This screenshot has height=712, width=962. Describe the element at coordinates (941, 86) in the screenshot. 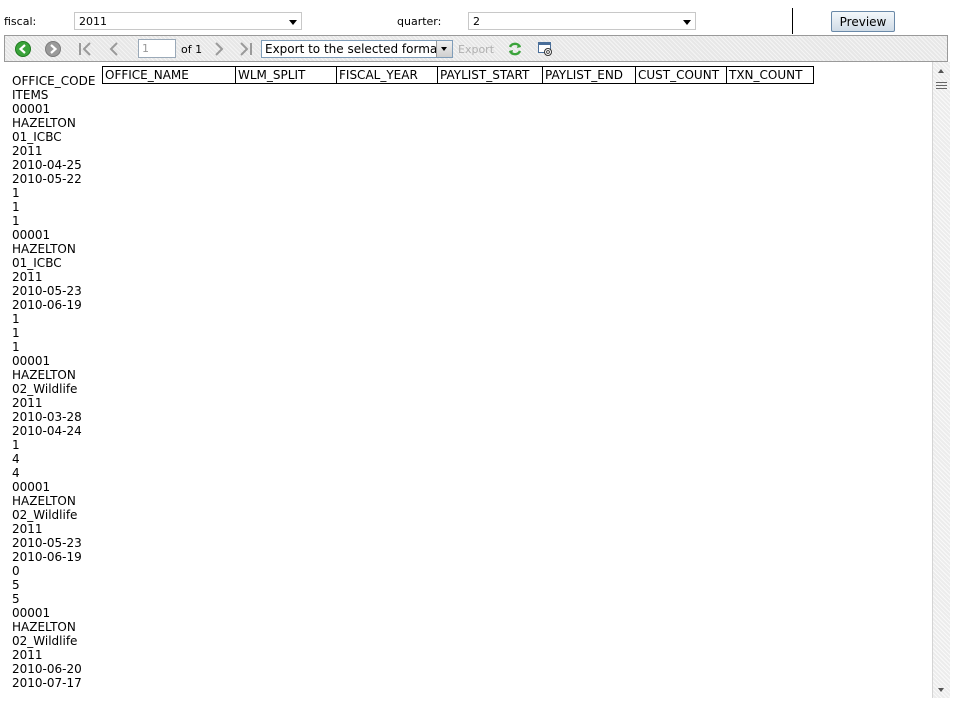

I see `scroll-thumb` at that location.